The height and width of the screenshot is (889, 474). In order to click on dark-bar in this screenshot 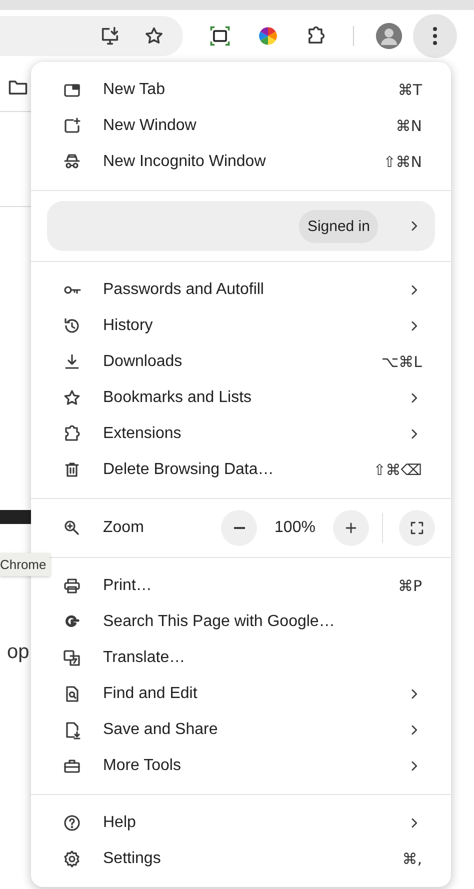, I will do `click(15, 517)`.